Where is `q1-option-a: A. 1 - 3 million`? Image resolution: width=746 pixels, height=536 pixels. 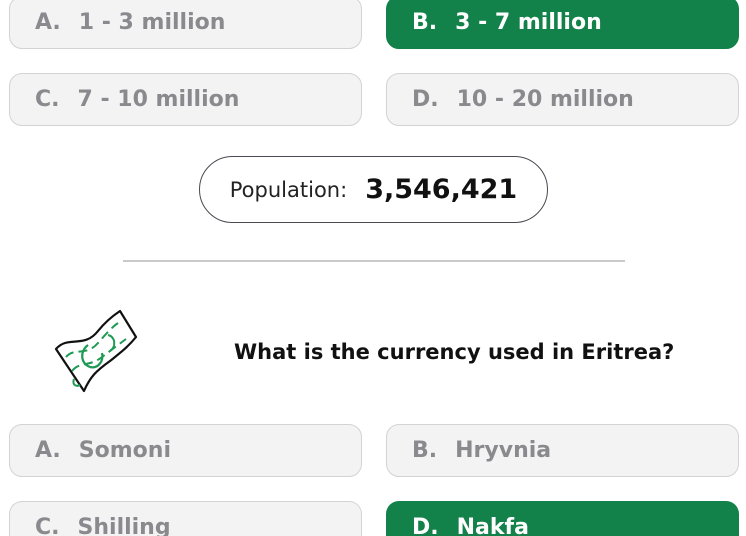
q1-option-a: A. 1 - 3 million is located at coordinates (185, 24).